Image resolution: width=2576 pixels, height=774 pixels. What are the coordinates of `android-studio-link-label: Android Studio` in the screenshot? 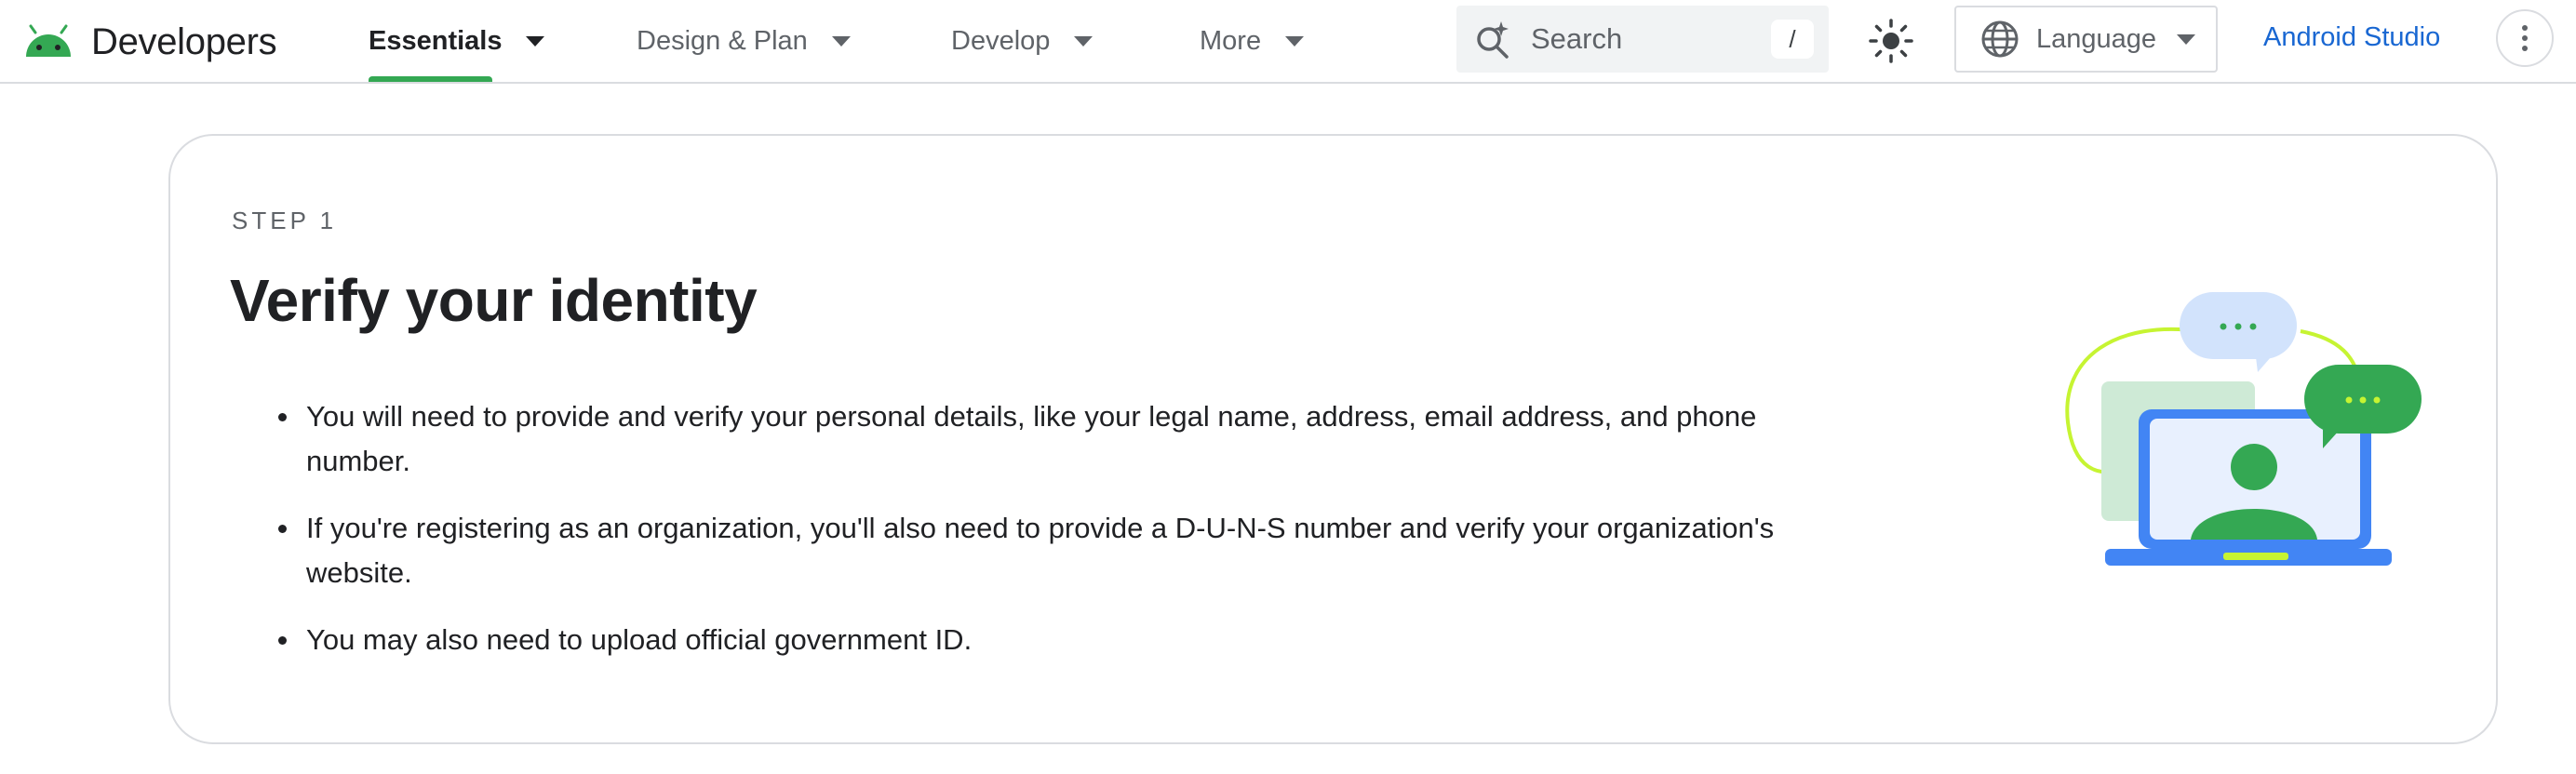 It's located at (2352, 37).